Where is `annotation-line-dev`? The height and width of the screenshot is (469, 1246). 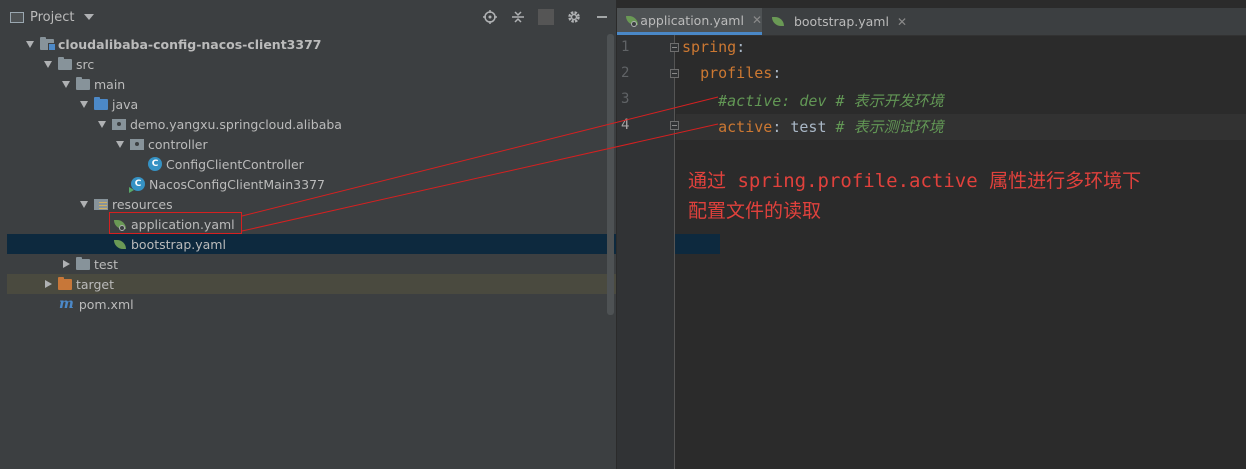 annotation-line-dev is located at coordinates (480, 156).